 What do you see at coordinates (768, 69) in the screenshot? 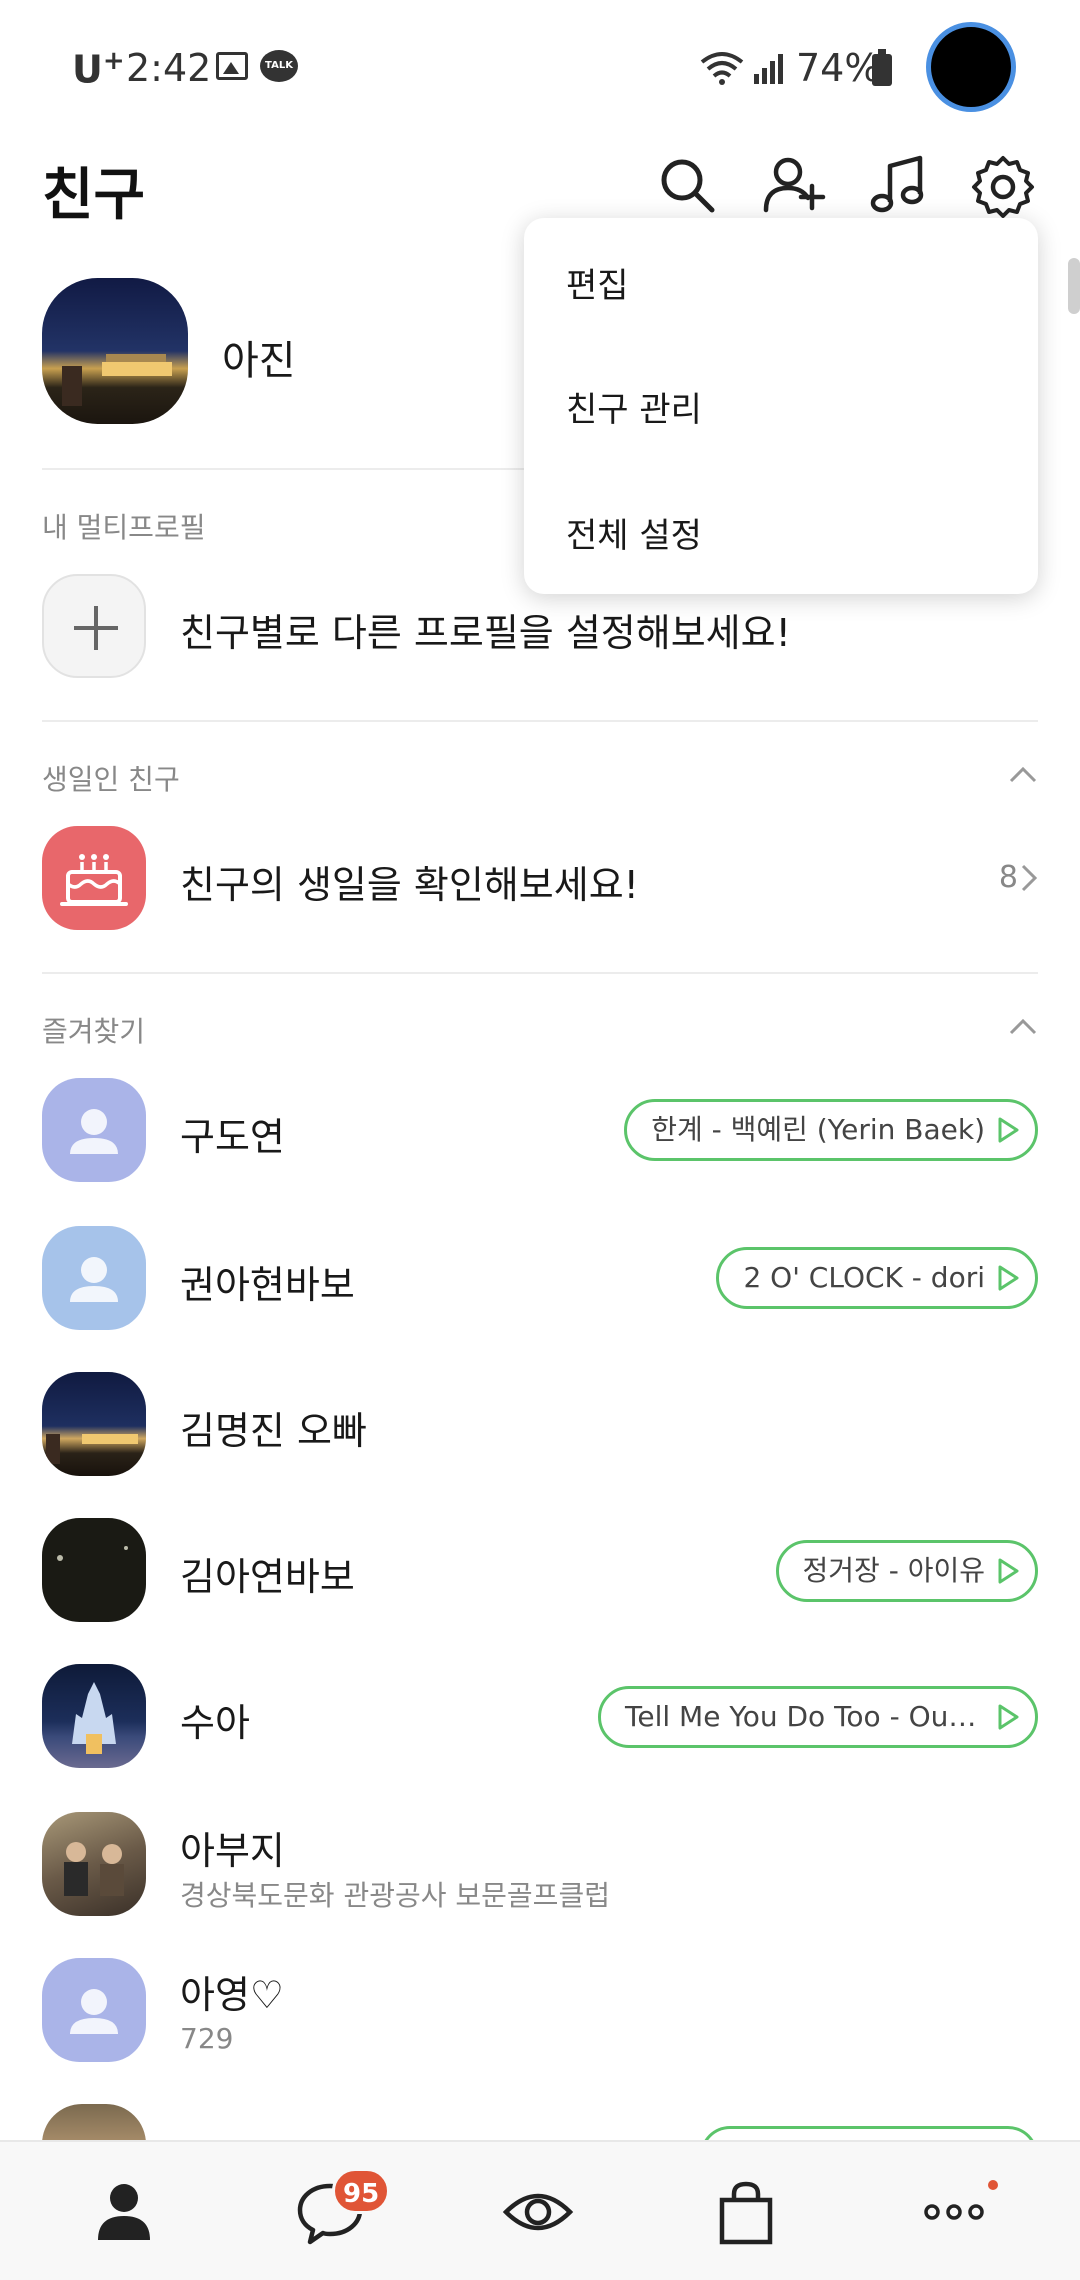
I see `signal-icon` at bounding box center [768, 69].